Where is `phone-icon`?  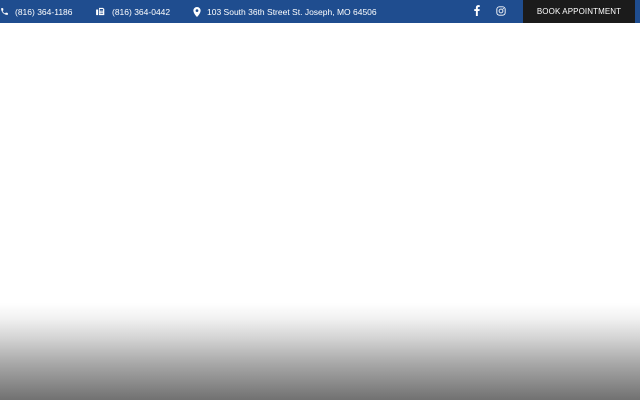
phone-icon is located at coordinates (4, 11).